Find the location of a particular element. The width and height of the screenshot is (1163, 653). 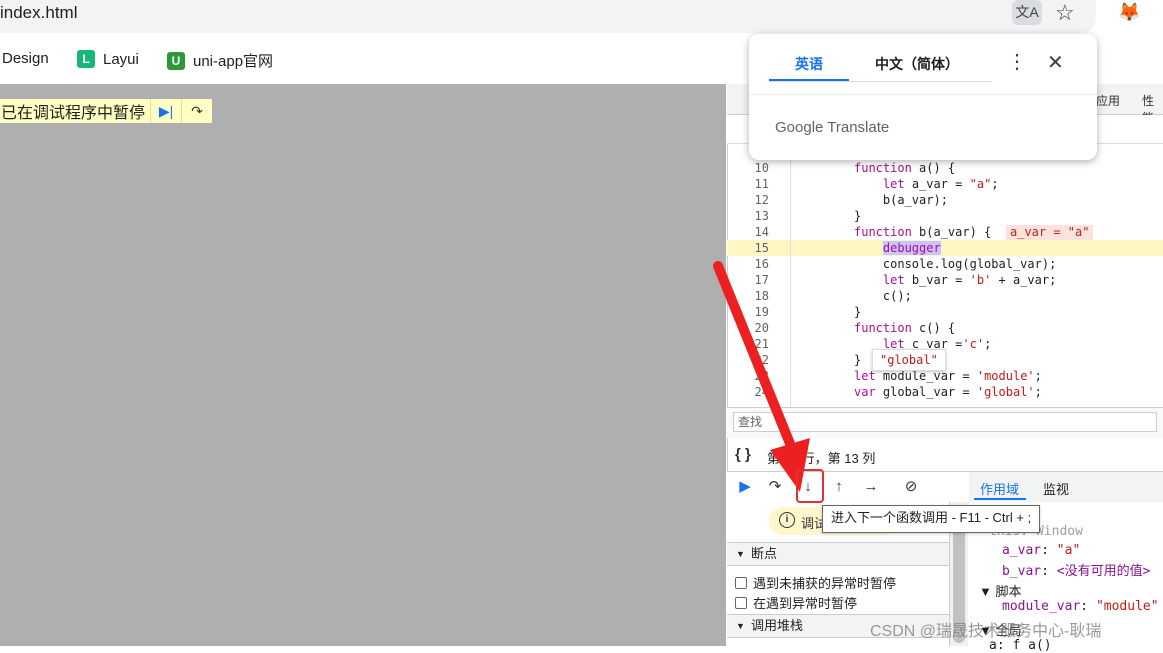

code-line: 11 let a_var = "a"; is located at coordinates (945, 184).